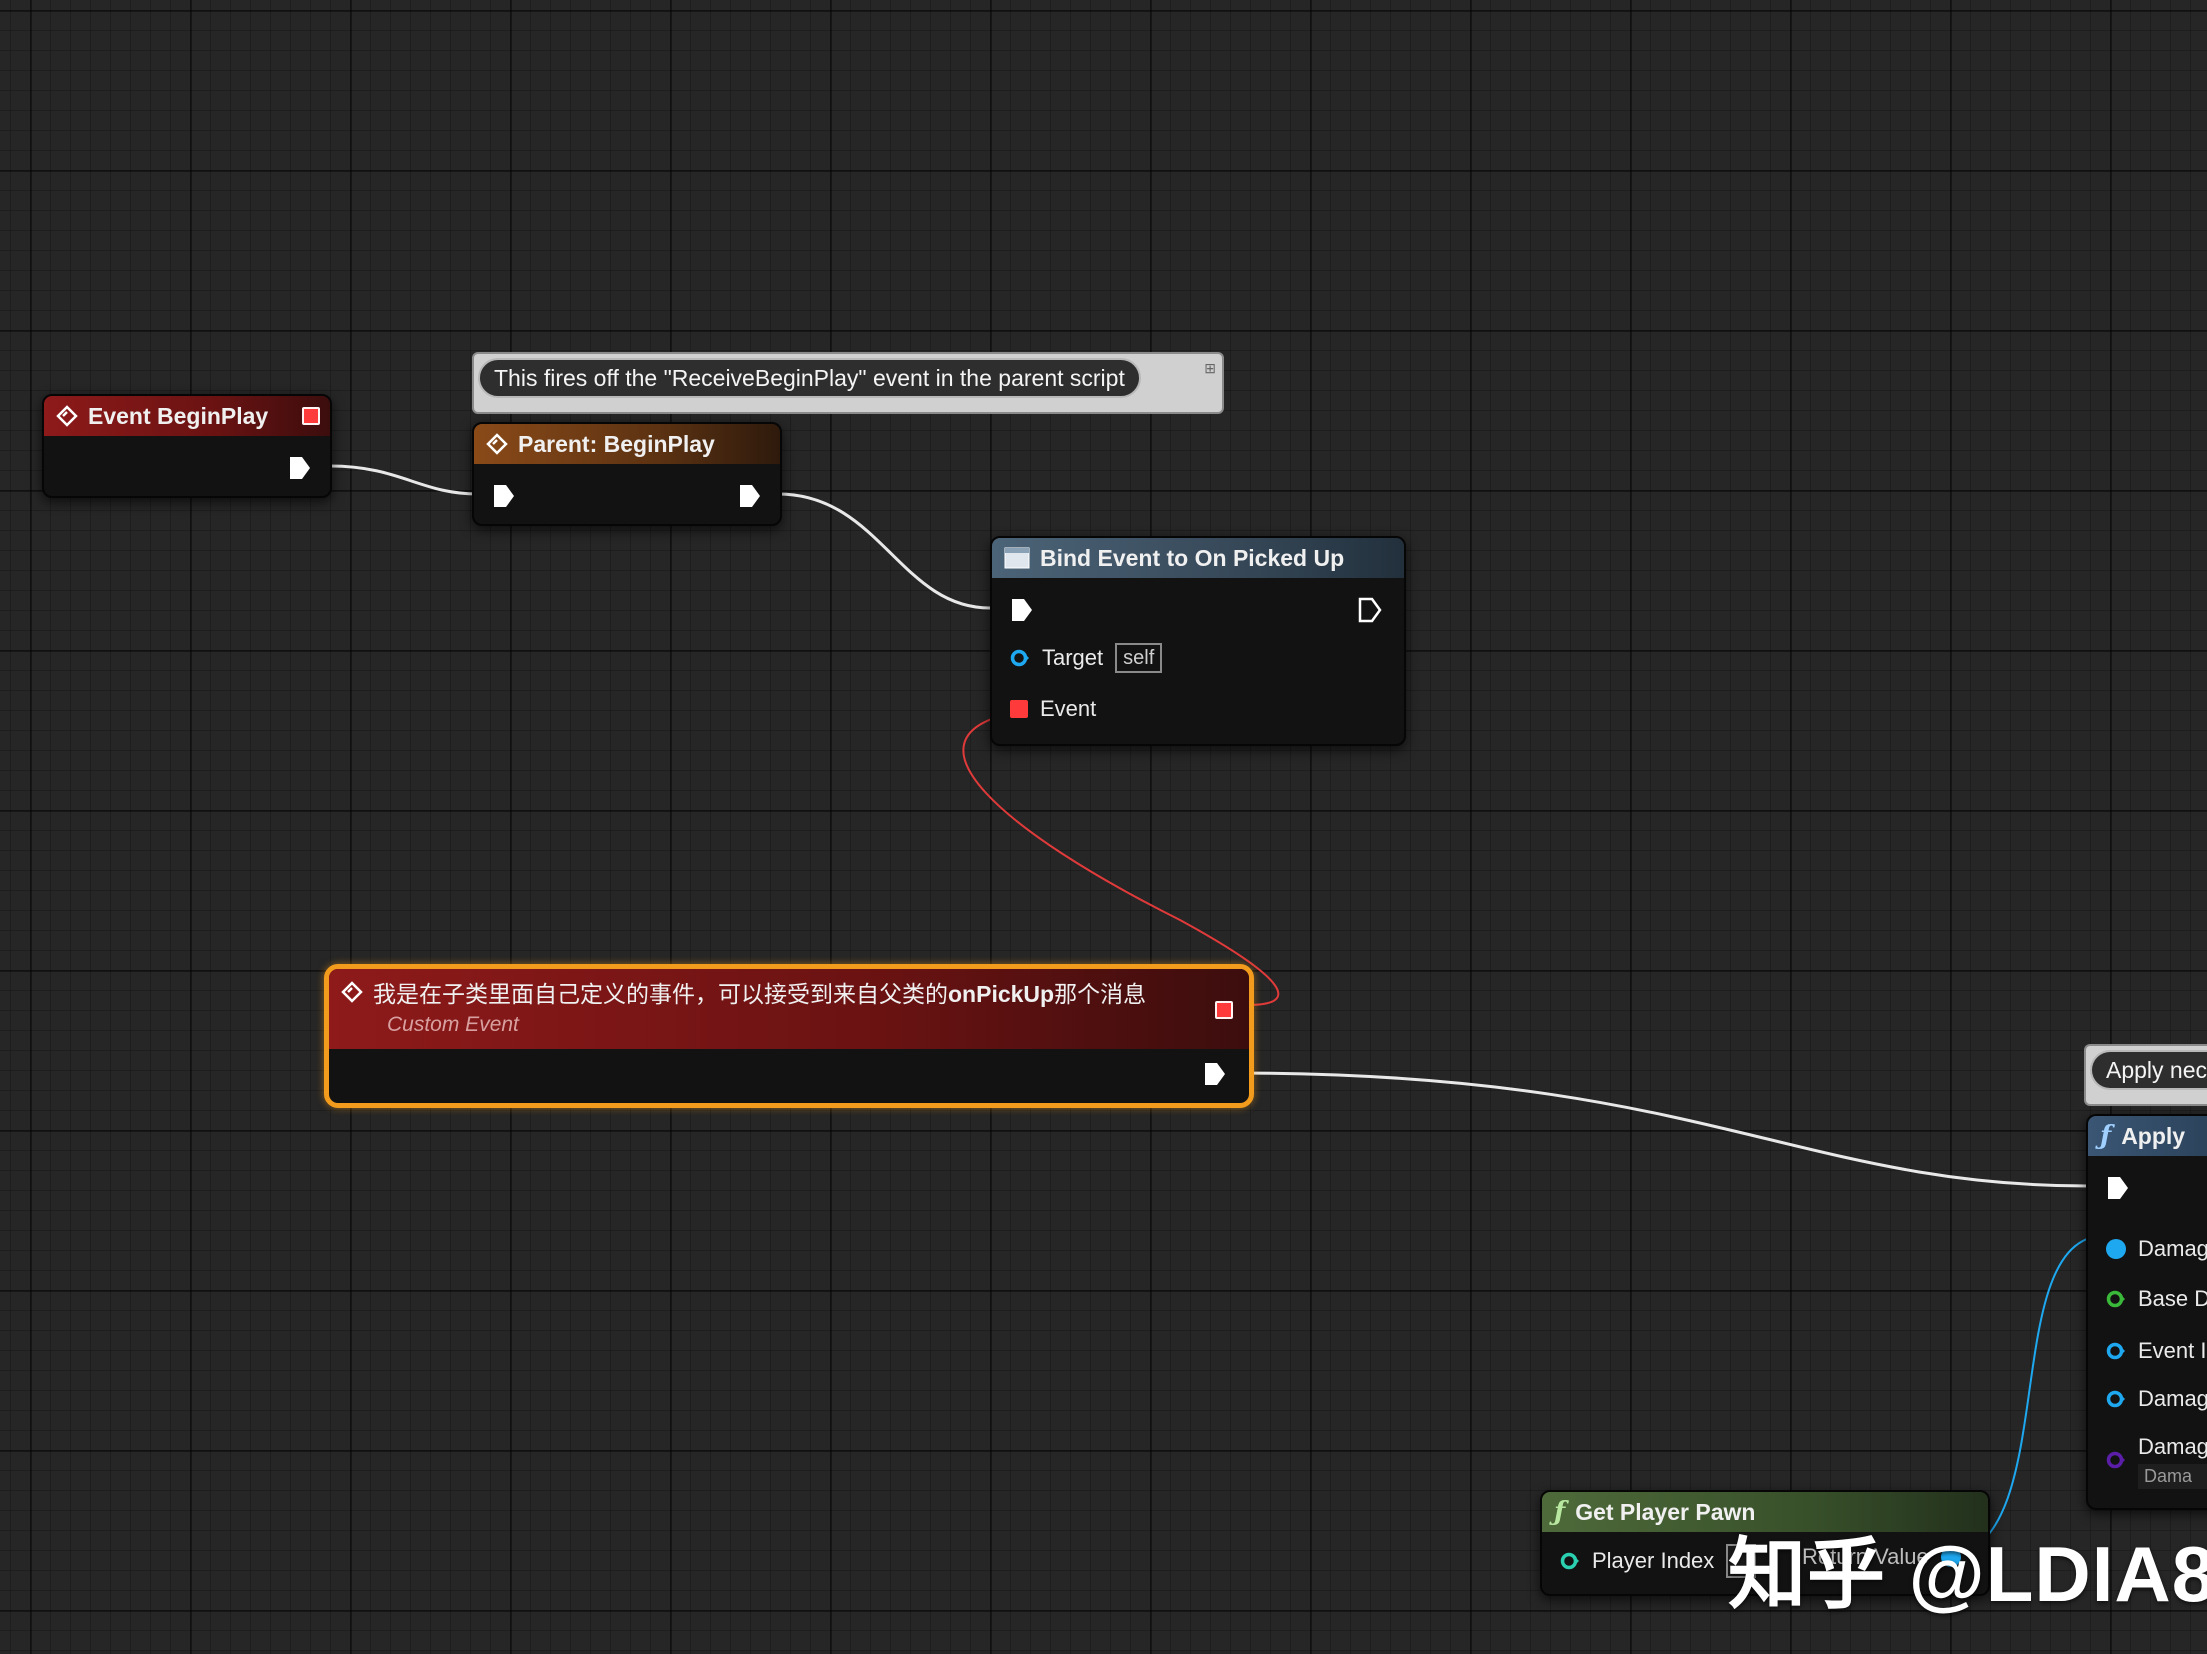 Image resolution: width=2207 pixels, height=1654 pixels. I want to click on title-prefix: 我是在子类里面自己定义的事件，可以接受到来自父类的, so click(660, 994).